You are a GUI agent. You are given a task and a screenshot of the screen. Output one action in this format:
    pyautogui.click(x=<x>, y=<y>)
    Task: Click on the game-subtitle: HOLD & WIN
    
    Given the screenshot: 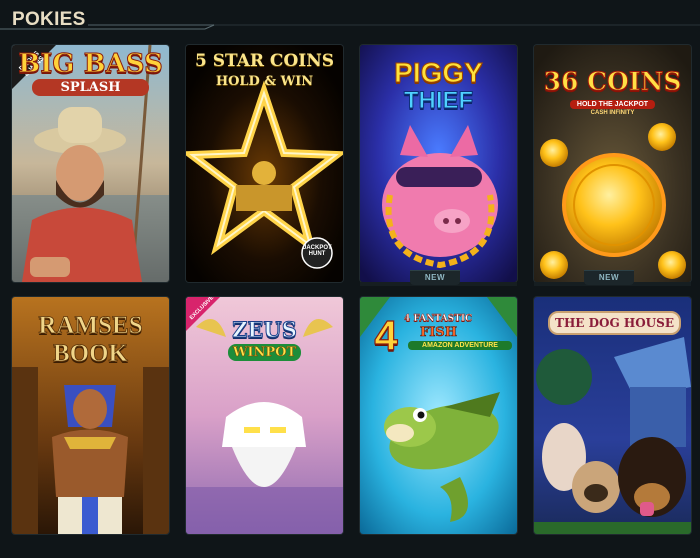 What is the action you would take?
    pyautogui.click(x=264, y=81)
    